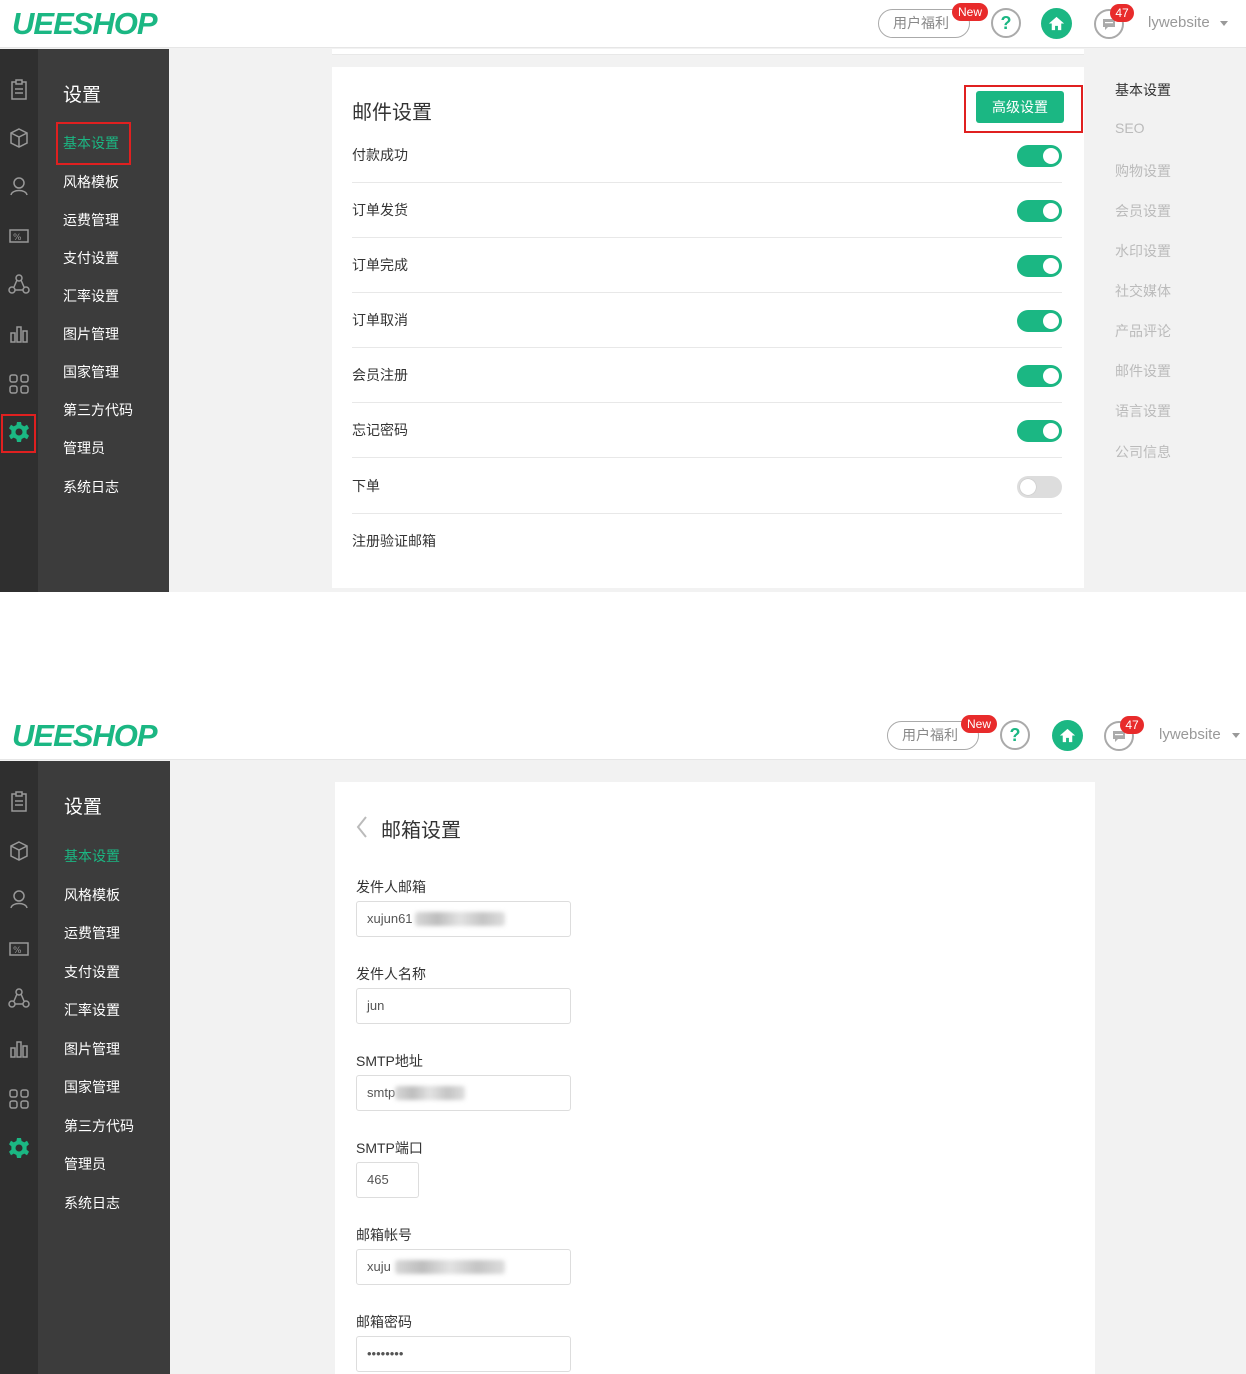 The width and height of the screenshot is (1246, 1374). I want to click on email-account-label: 邮箱帐号, so click(384, 1235).